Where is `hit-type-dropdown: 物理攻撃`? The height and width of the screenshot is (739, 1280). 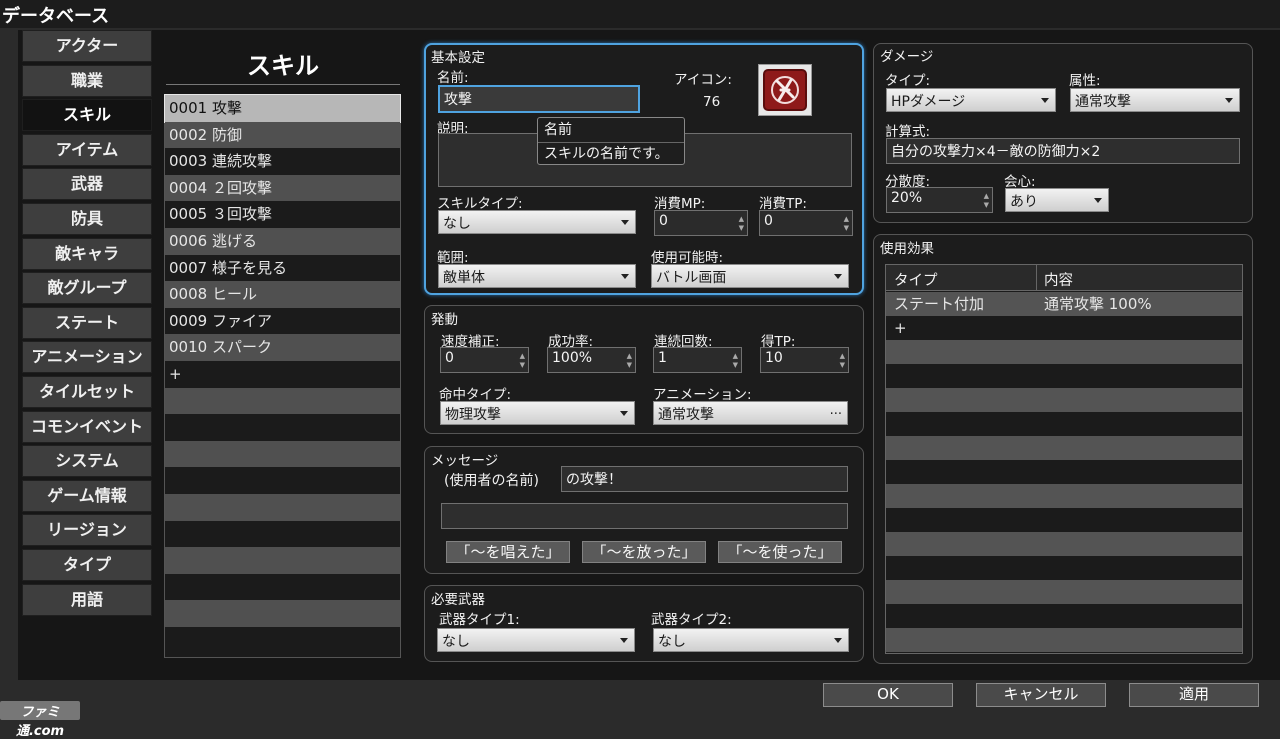
hit-type-dropdown: 物理攻撃 is located at coordinates (537, 413).